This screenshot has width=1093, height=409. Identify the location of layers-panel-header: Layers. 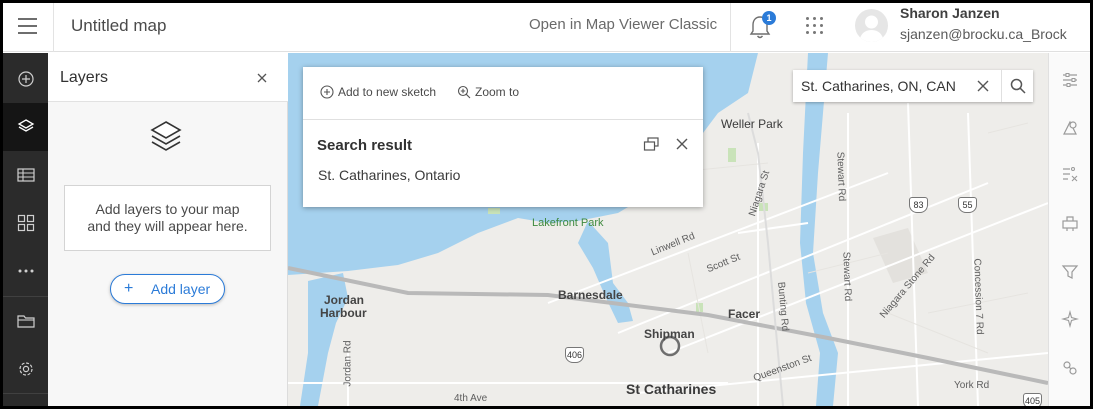
(168, 77).